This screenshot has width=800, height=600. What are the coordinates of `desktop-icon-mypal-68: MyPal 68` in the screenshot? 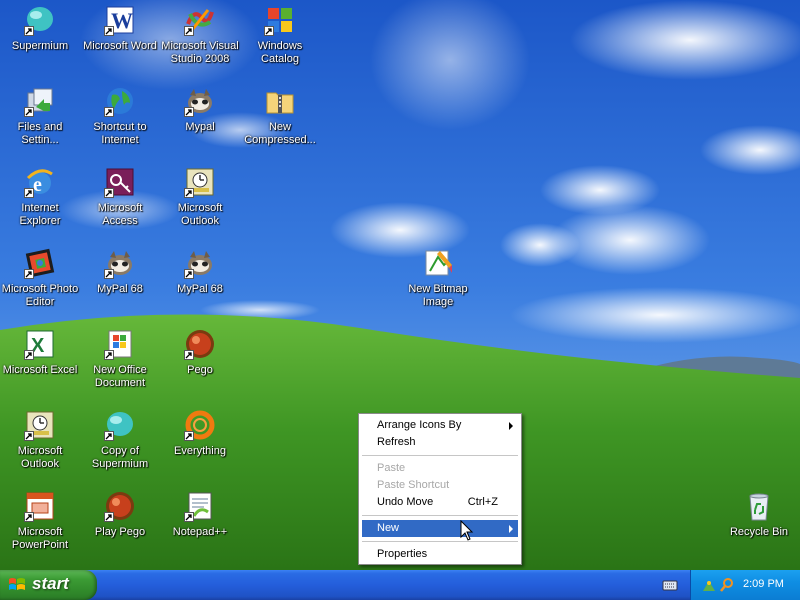 It's located at (120, 281).